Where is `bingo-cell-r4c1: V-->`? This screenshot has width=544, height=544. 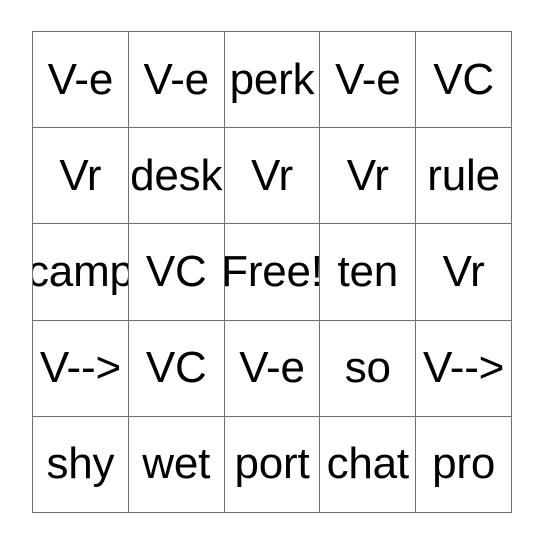
bingo-cell-r4c1: V--> is located at coordinates (81, 368).